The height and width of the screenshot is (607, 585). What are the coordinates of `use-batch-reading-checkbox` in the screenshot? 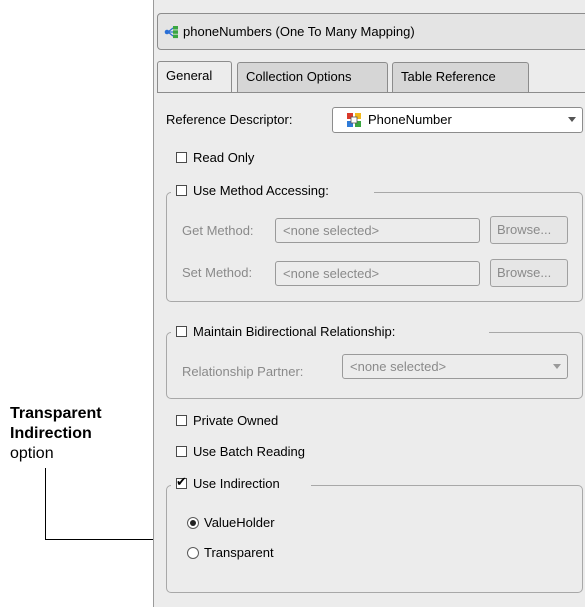 It's located at (181, 451).